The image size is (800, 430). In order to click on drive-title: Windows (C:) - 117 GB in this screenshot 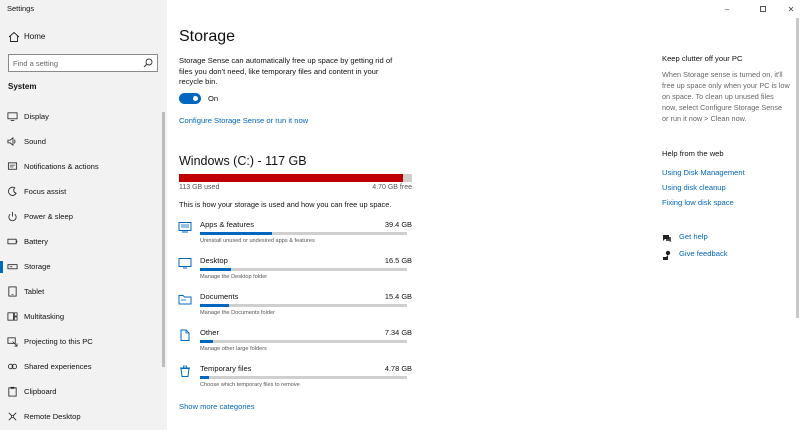, I will do `click(243, 161)`.